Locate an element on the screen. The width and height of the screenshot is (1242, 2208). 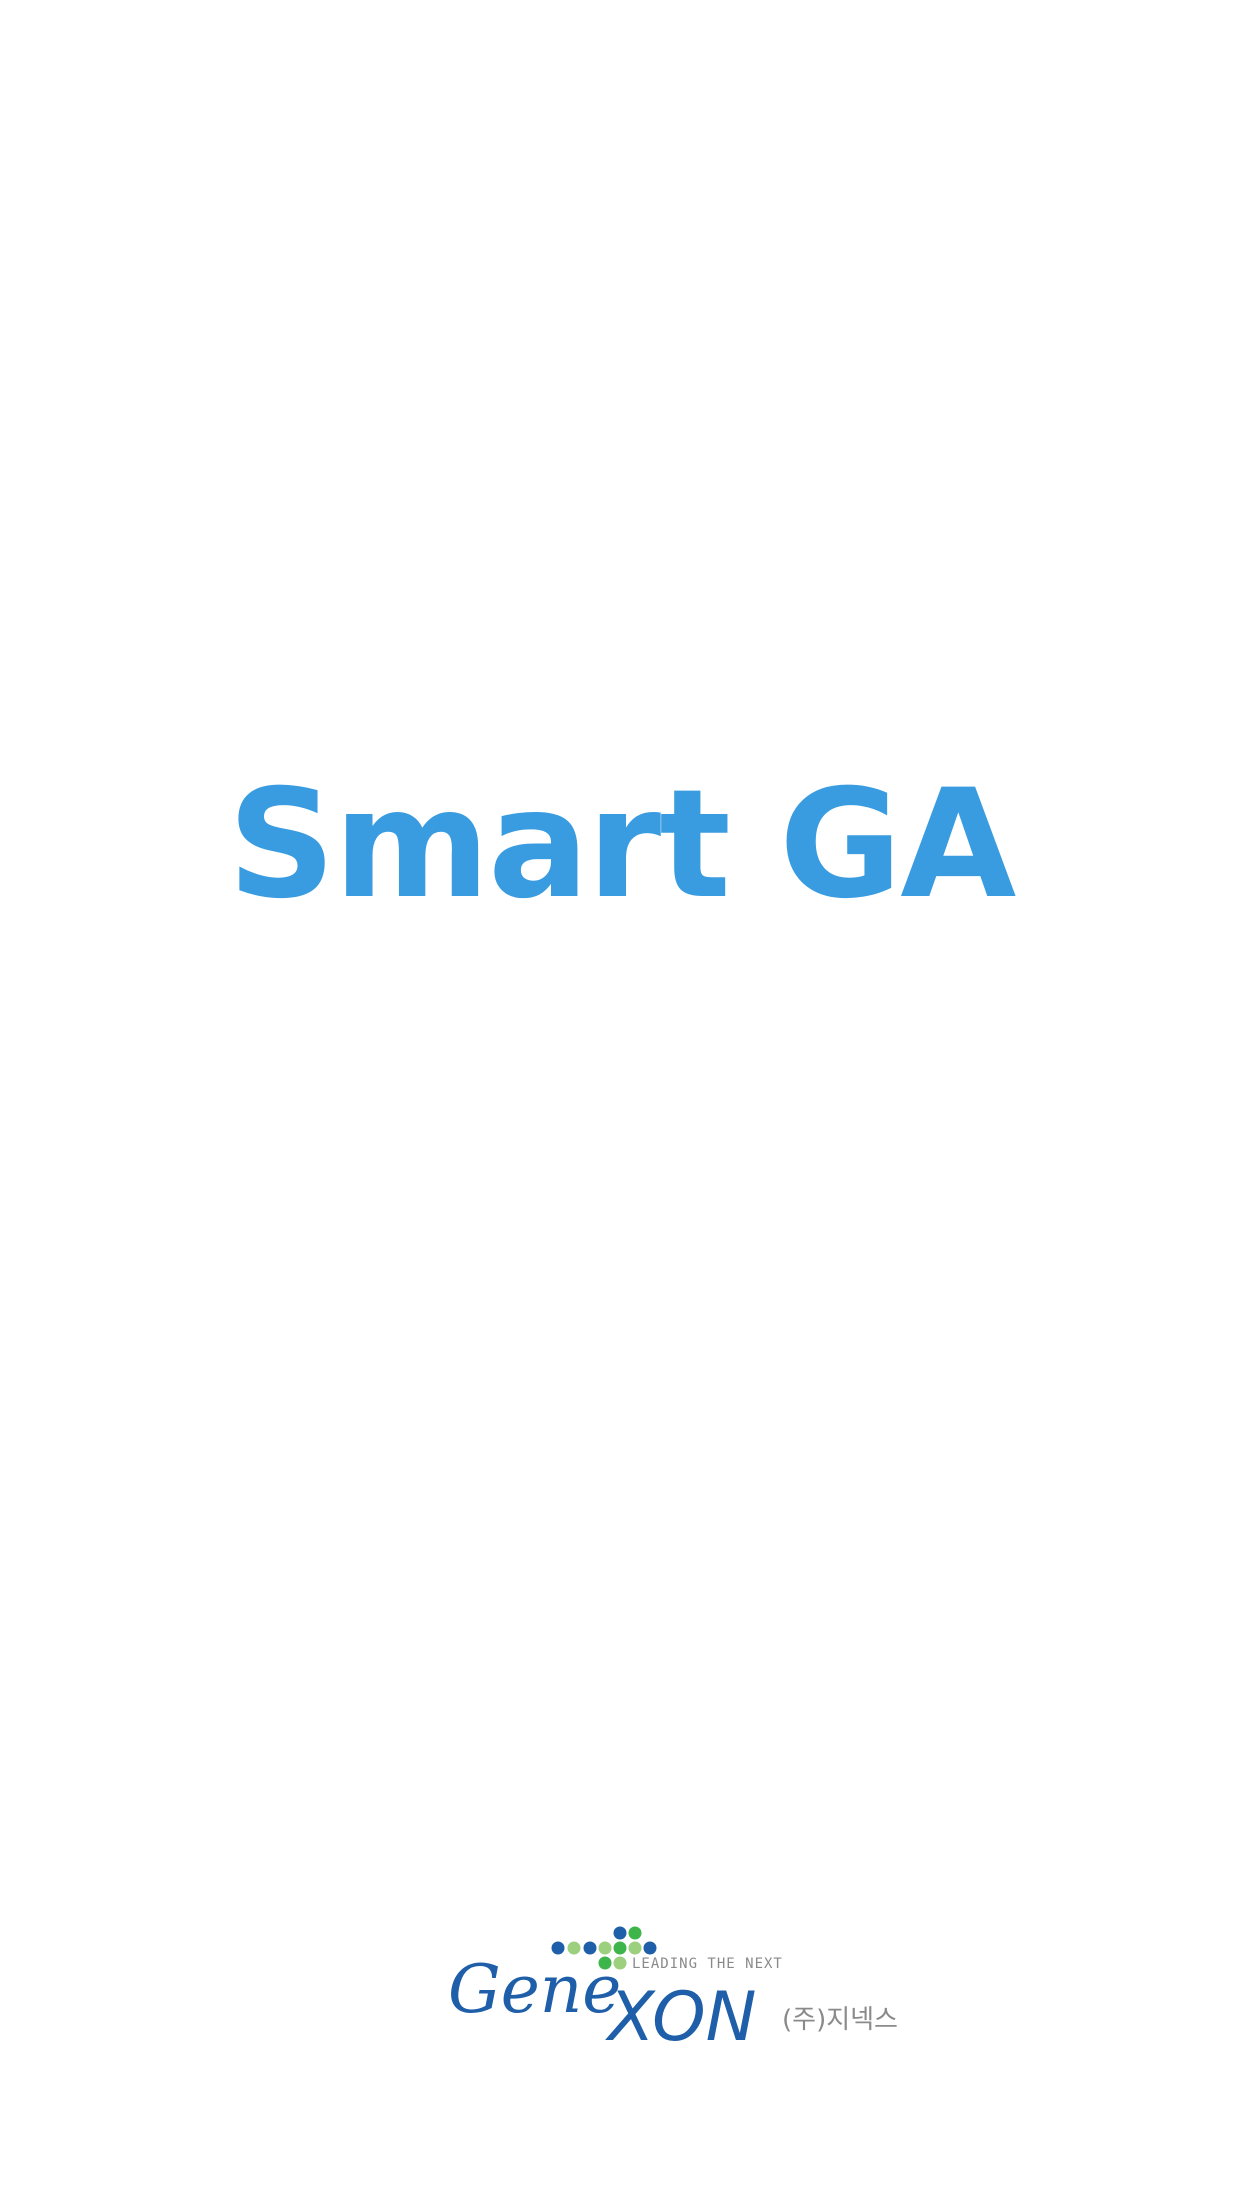
logo-tagline: LEADING THE NEXT is located at coordinates (707, 1964).